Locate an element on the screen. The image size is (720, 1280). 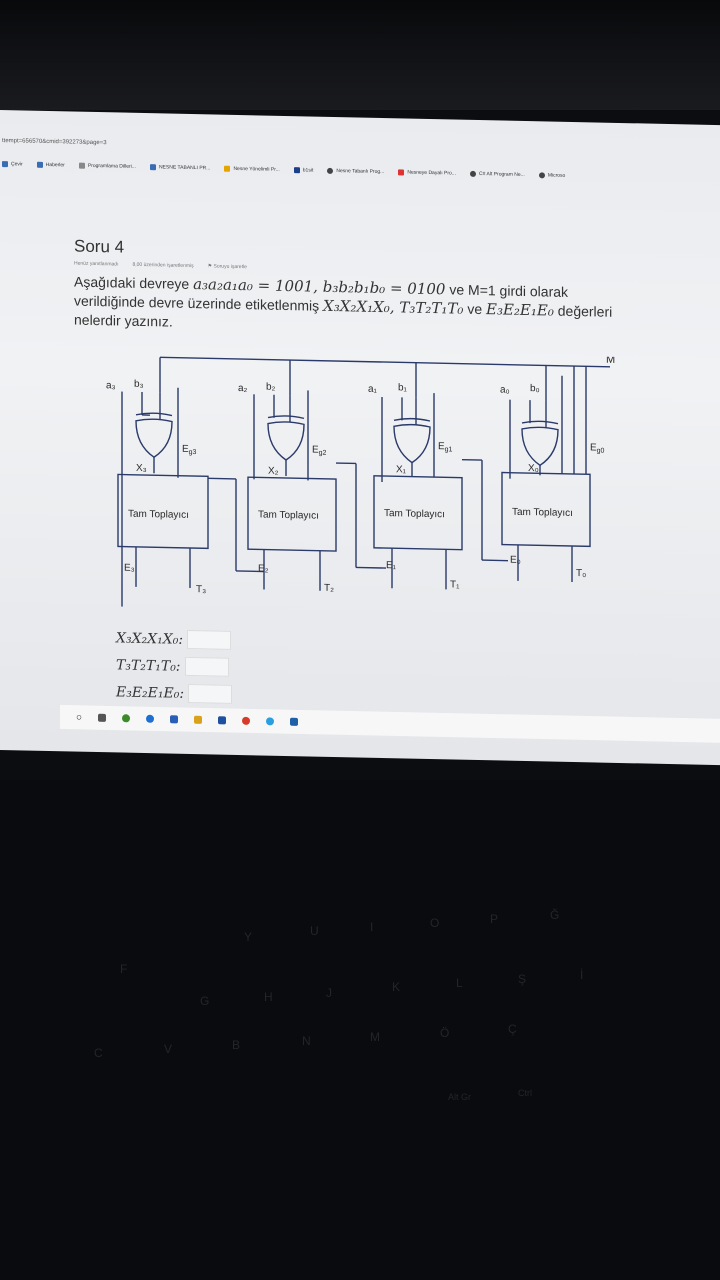
key: F is located at coordinates (124, 969).